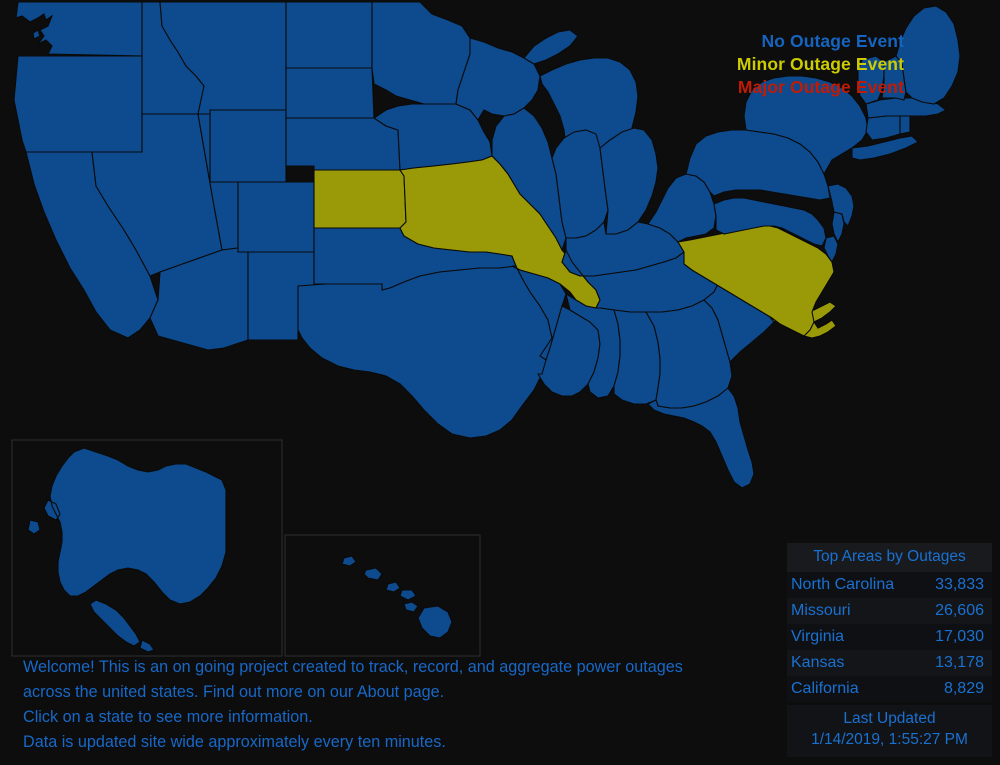  I want to click on state-north-dakota, so click(329, 35).